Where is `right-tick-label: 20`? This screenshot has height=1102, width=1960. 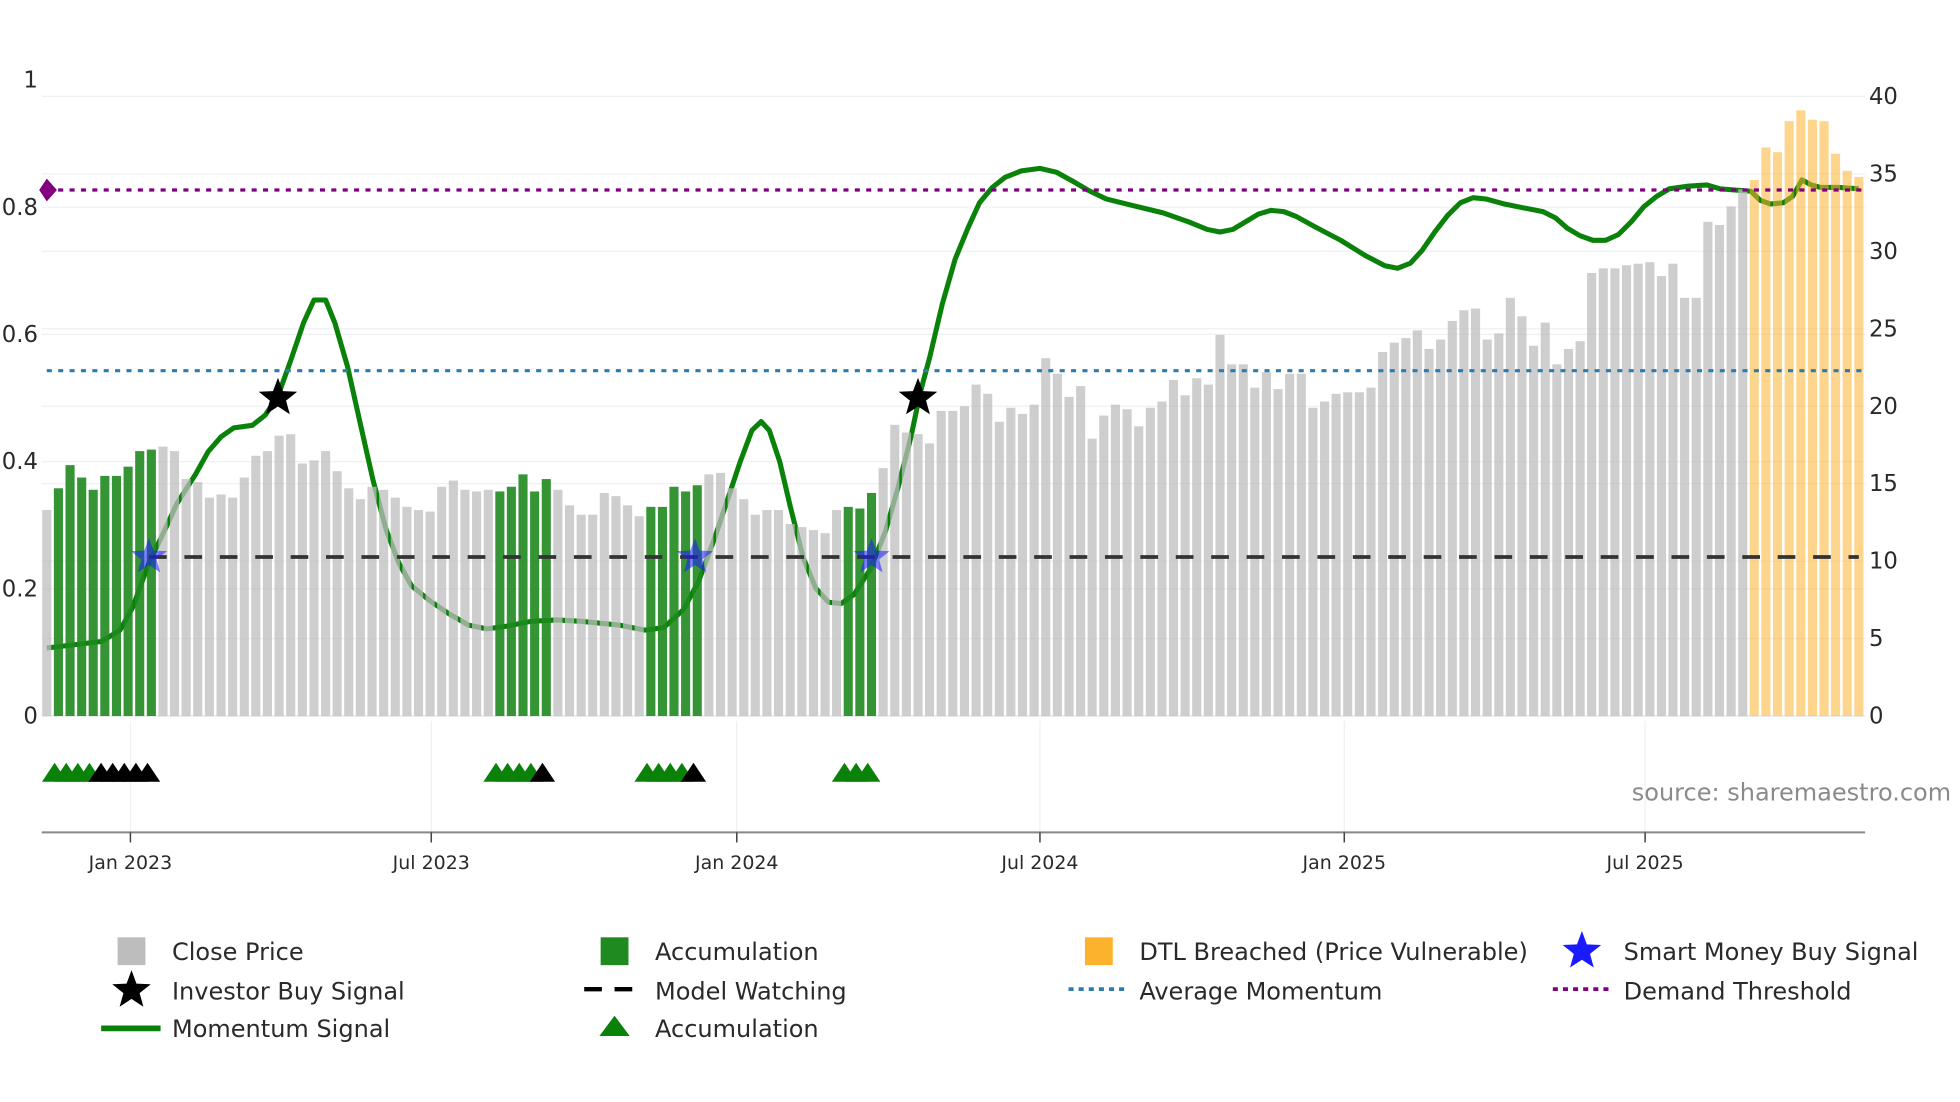 right-tick-label: 20 is located at coordinates (1883, 407).